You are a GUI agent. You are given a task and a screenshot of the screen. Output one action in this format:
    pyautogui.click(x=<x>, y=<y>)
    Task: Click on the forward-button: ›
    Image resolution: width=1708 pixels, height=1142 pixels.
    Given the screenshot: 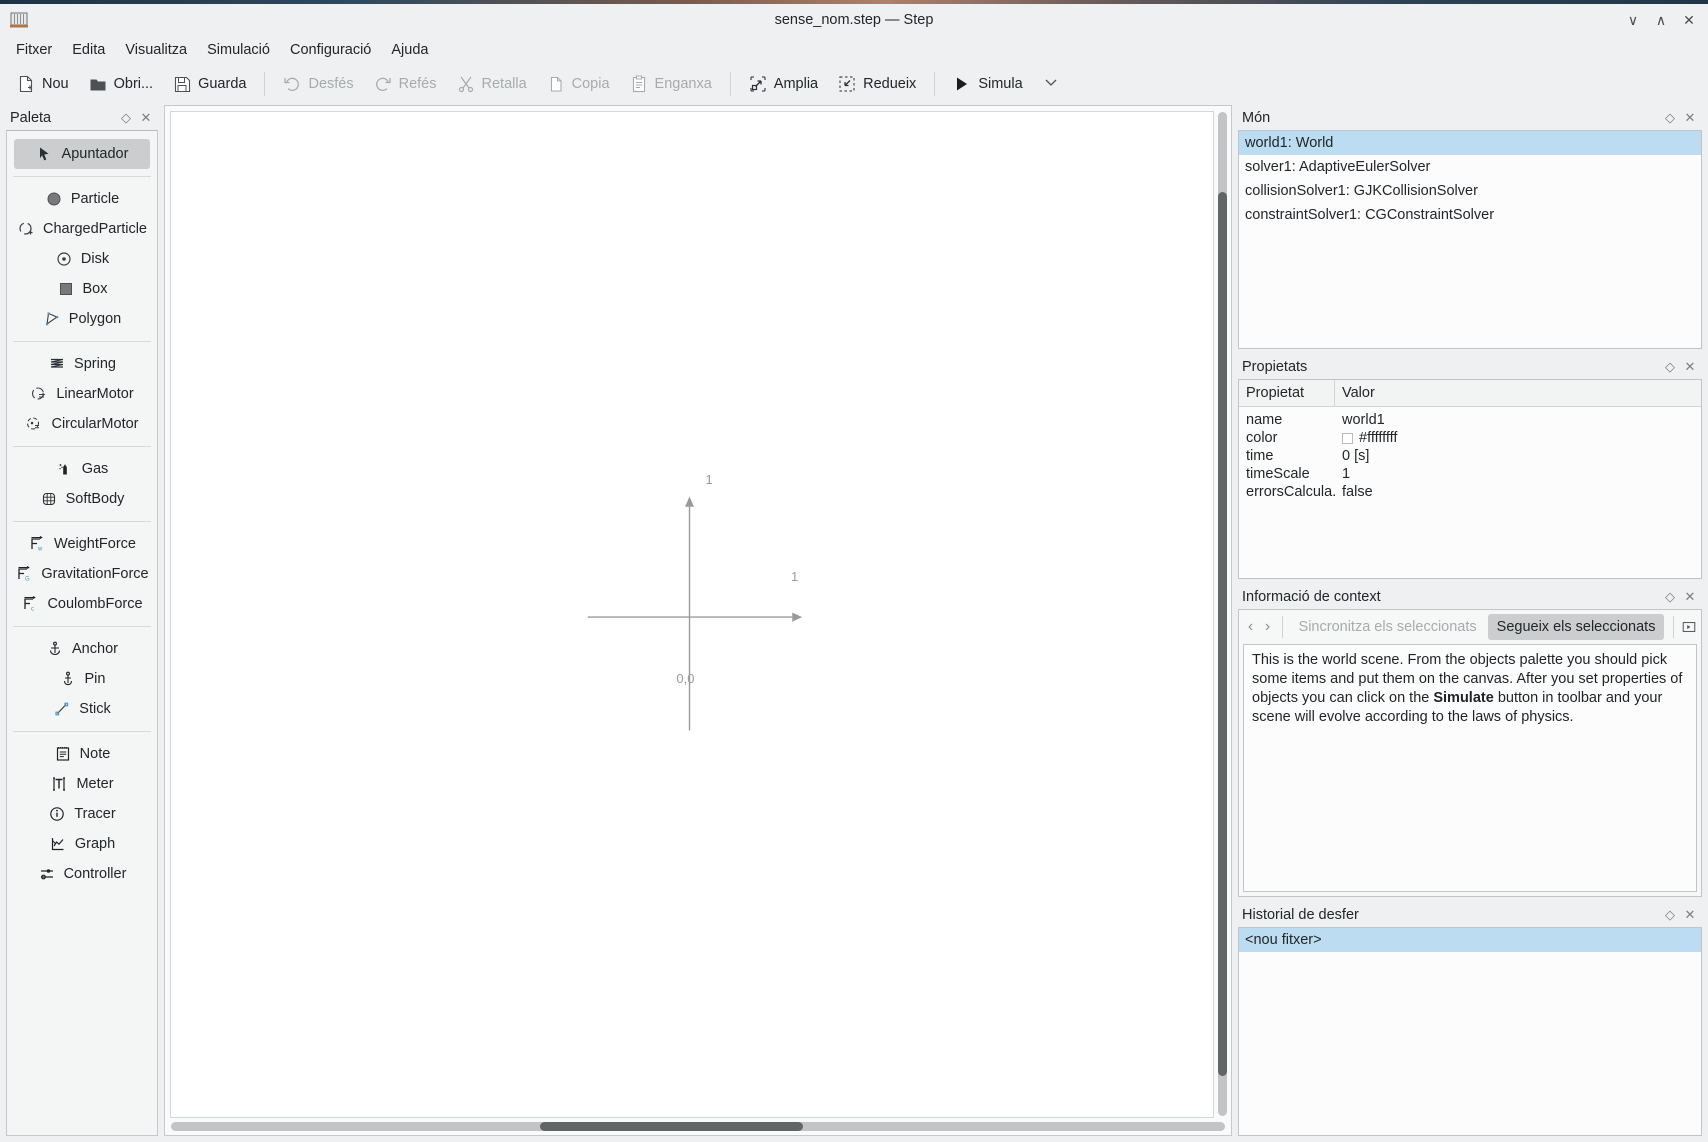 What is the action you would take?
    pyautogui.click(x=1267, y=627)
    